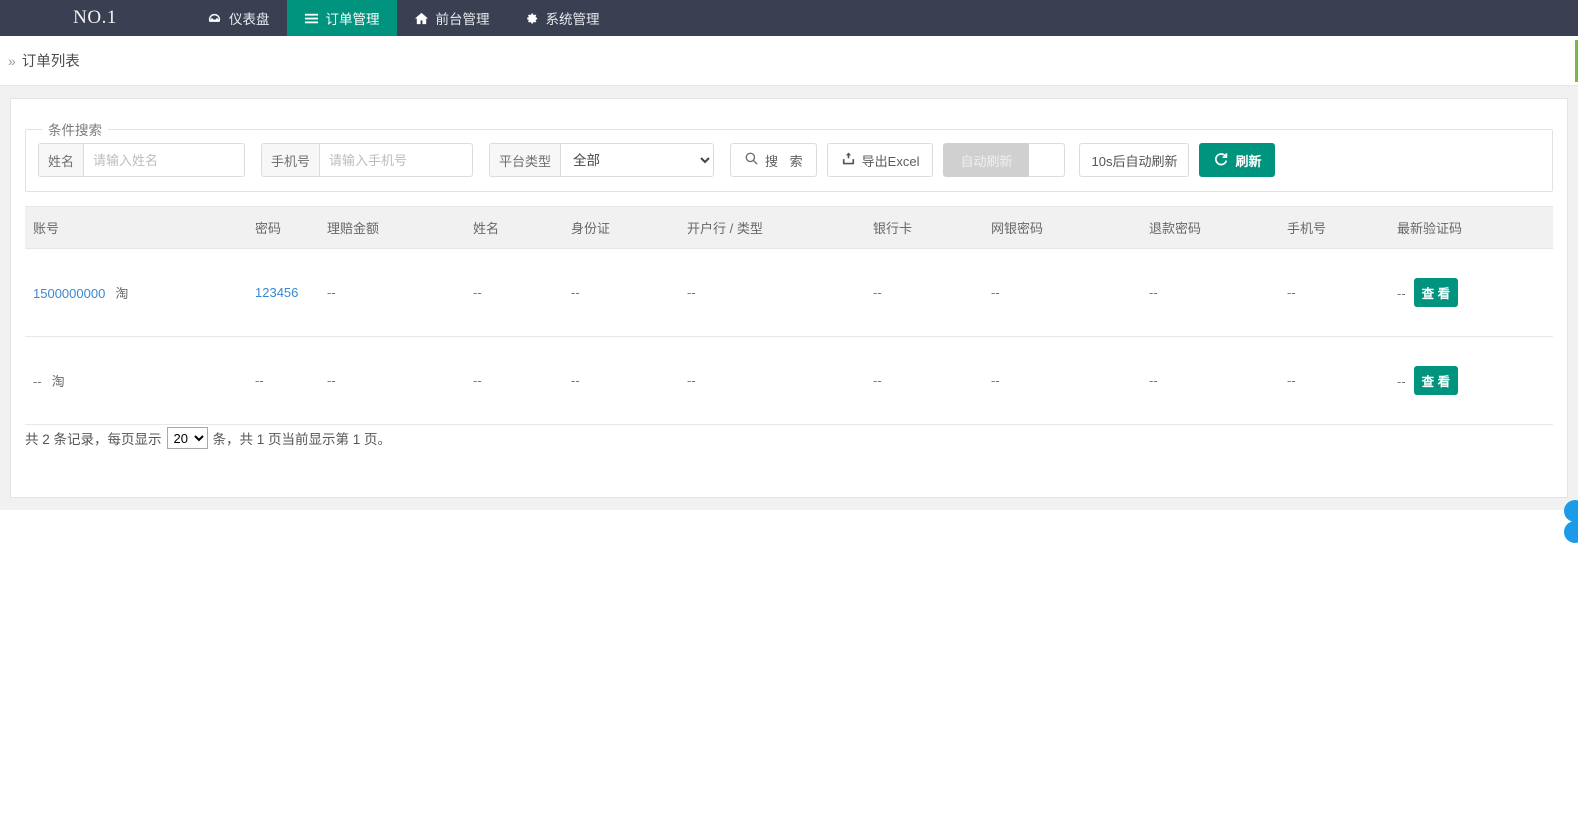 The height and width of the screenshot is (817, 1578). Describe the element at coordinates (136, 380) in the screenshot. I see `cell-account: -- 淘` at that location.